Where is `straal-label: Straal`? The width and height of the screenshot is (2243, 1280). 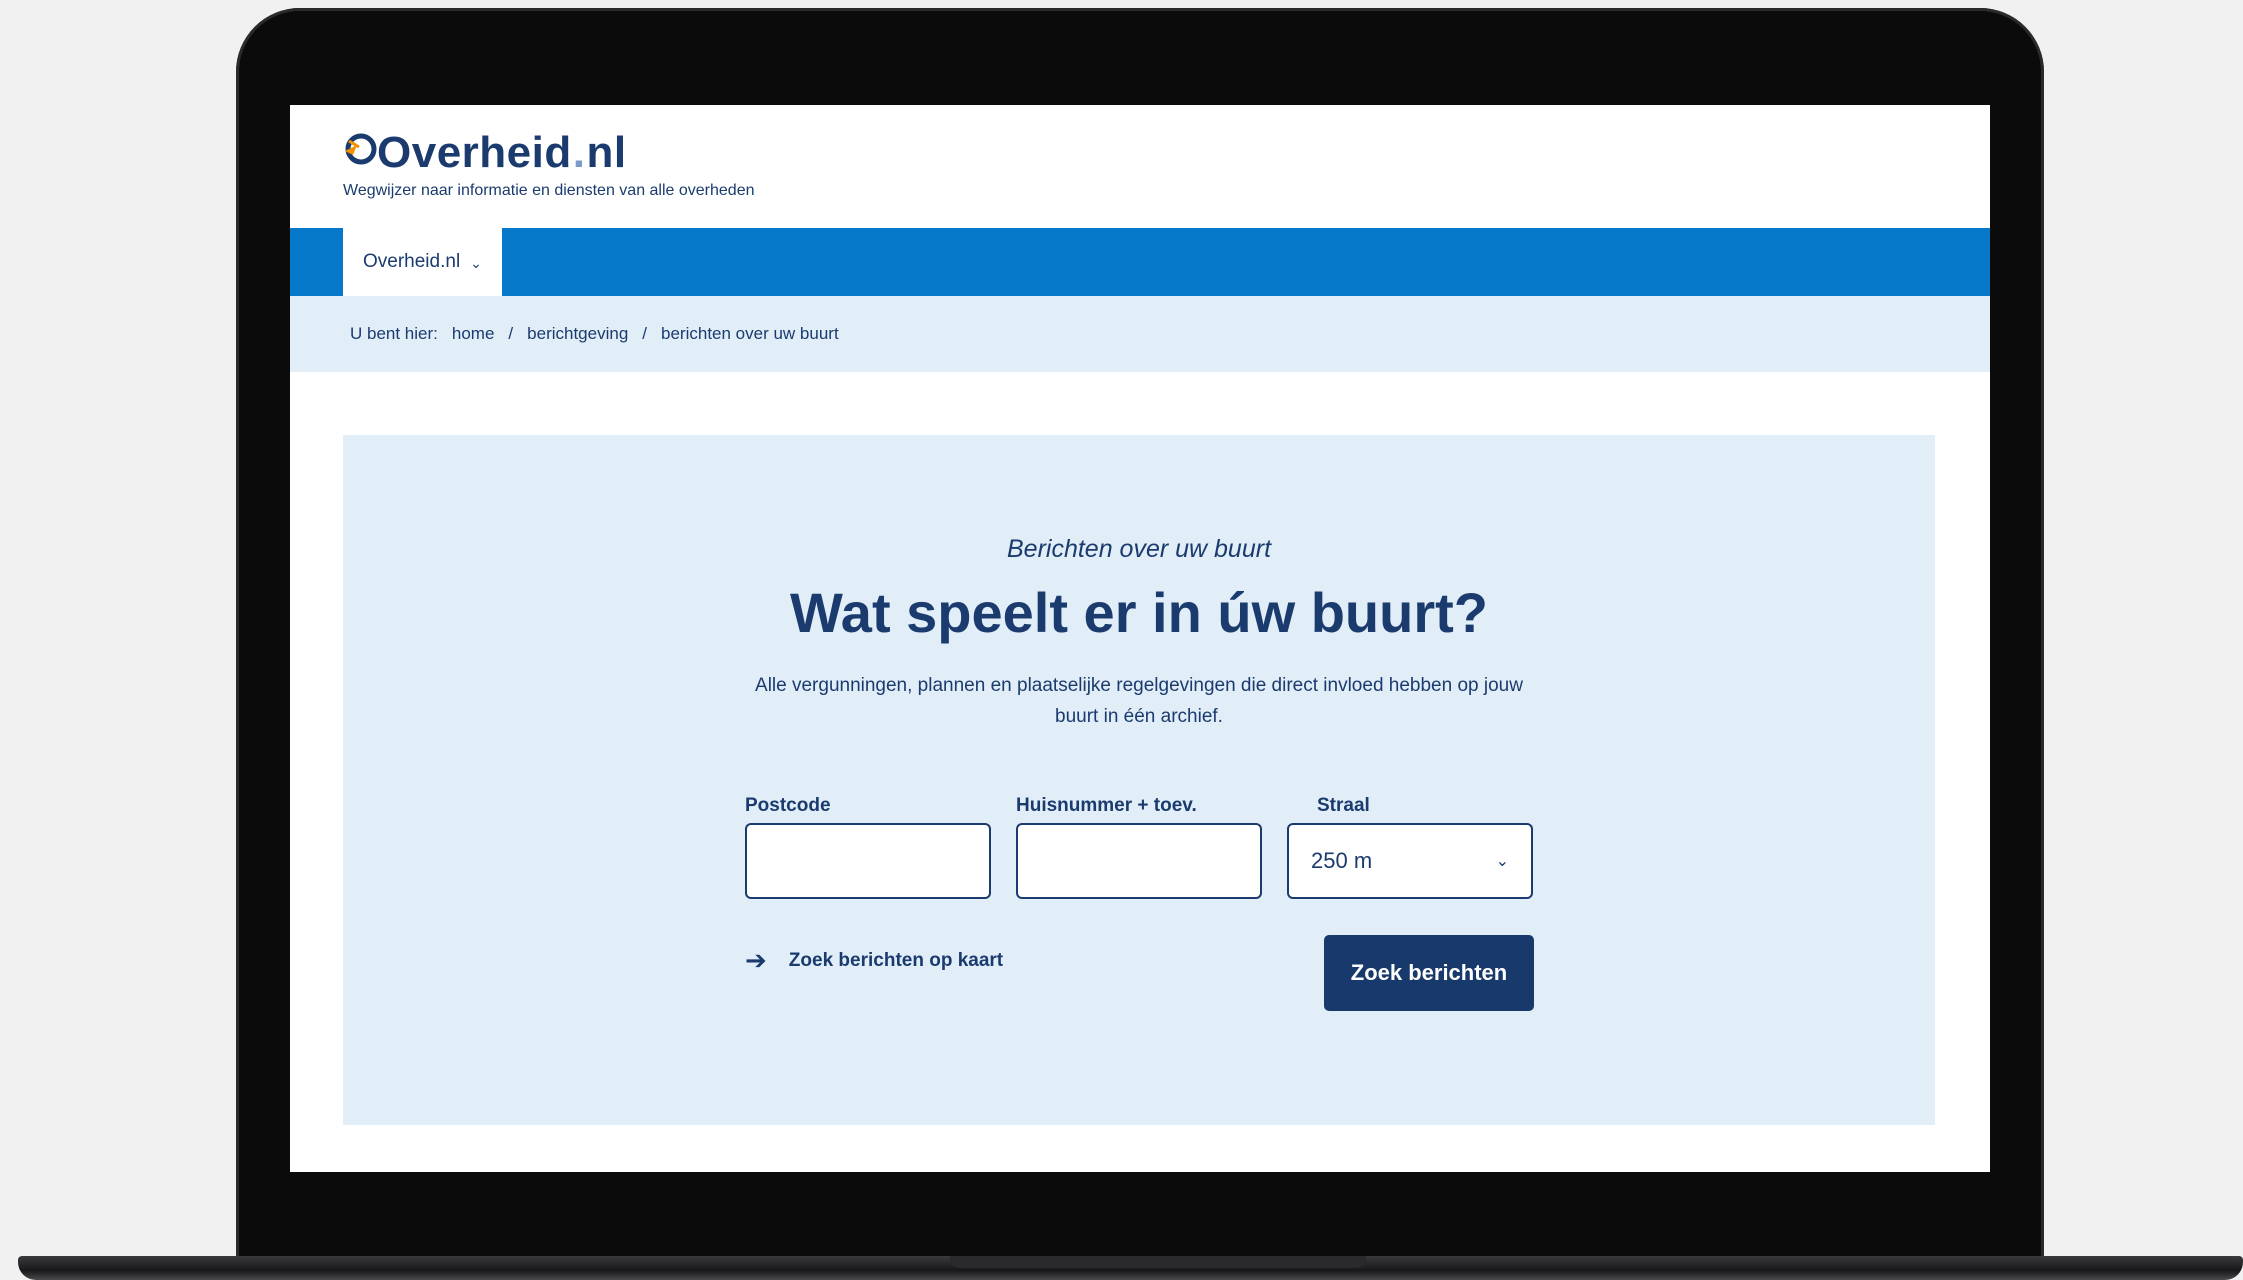
straal-label: Straal is located at coordinates (1343, 805).